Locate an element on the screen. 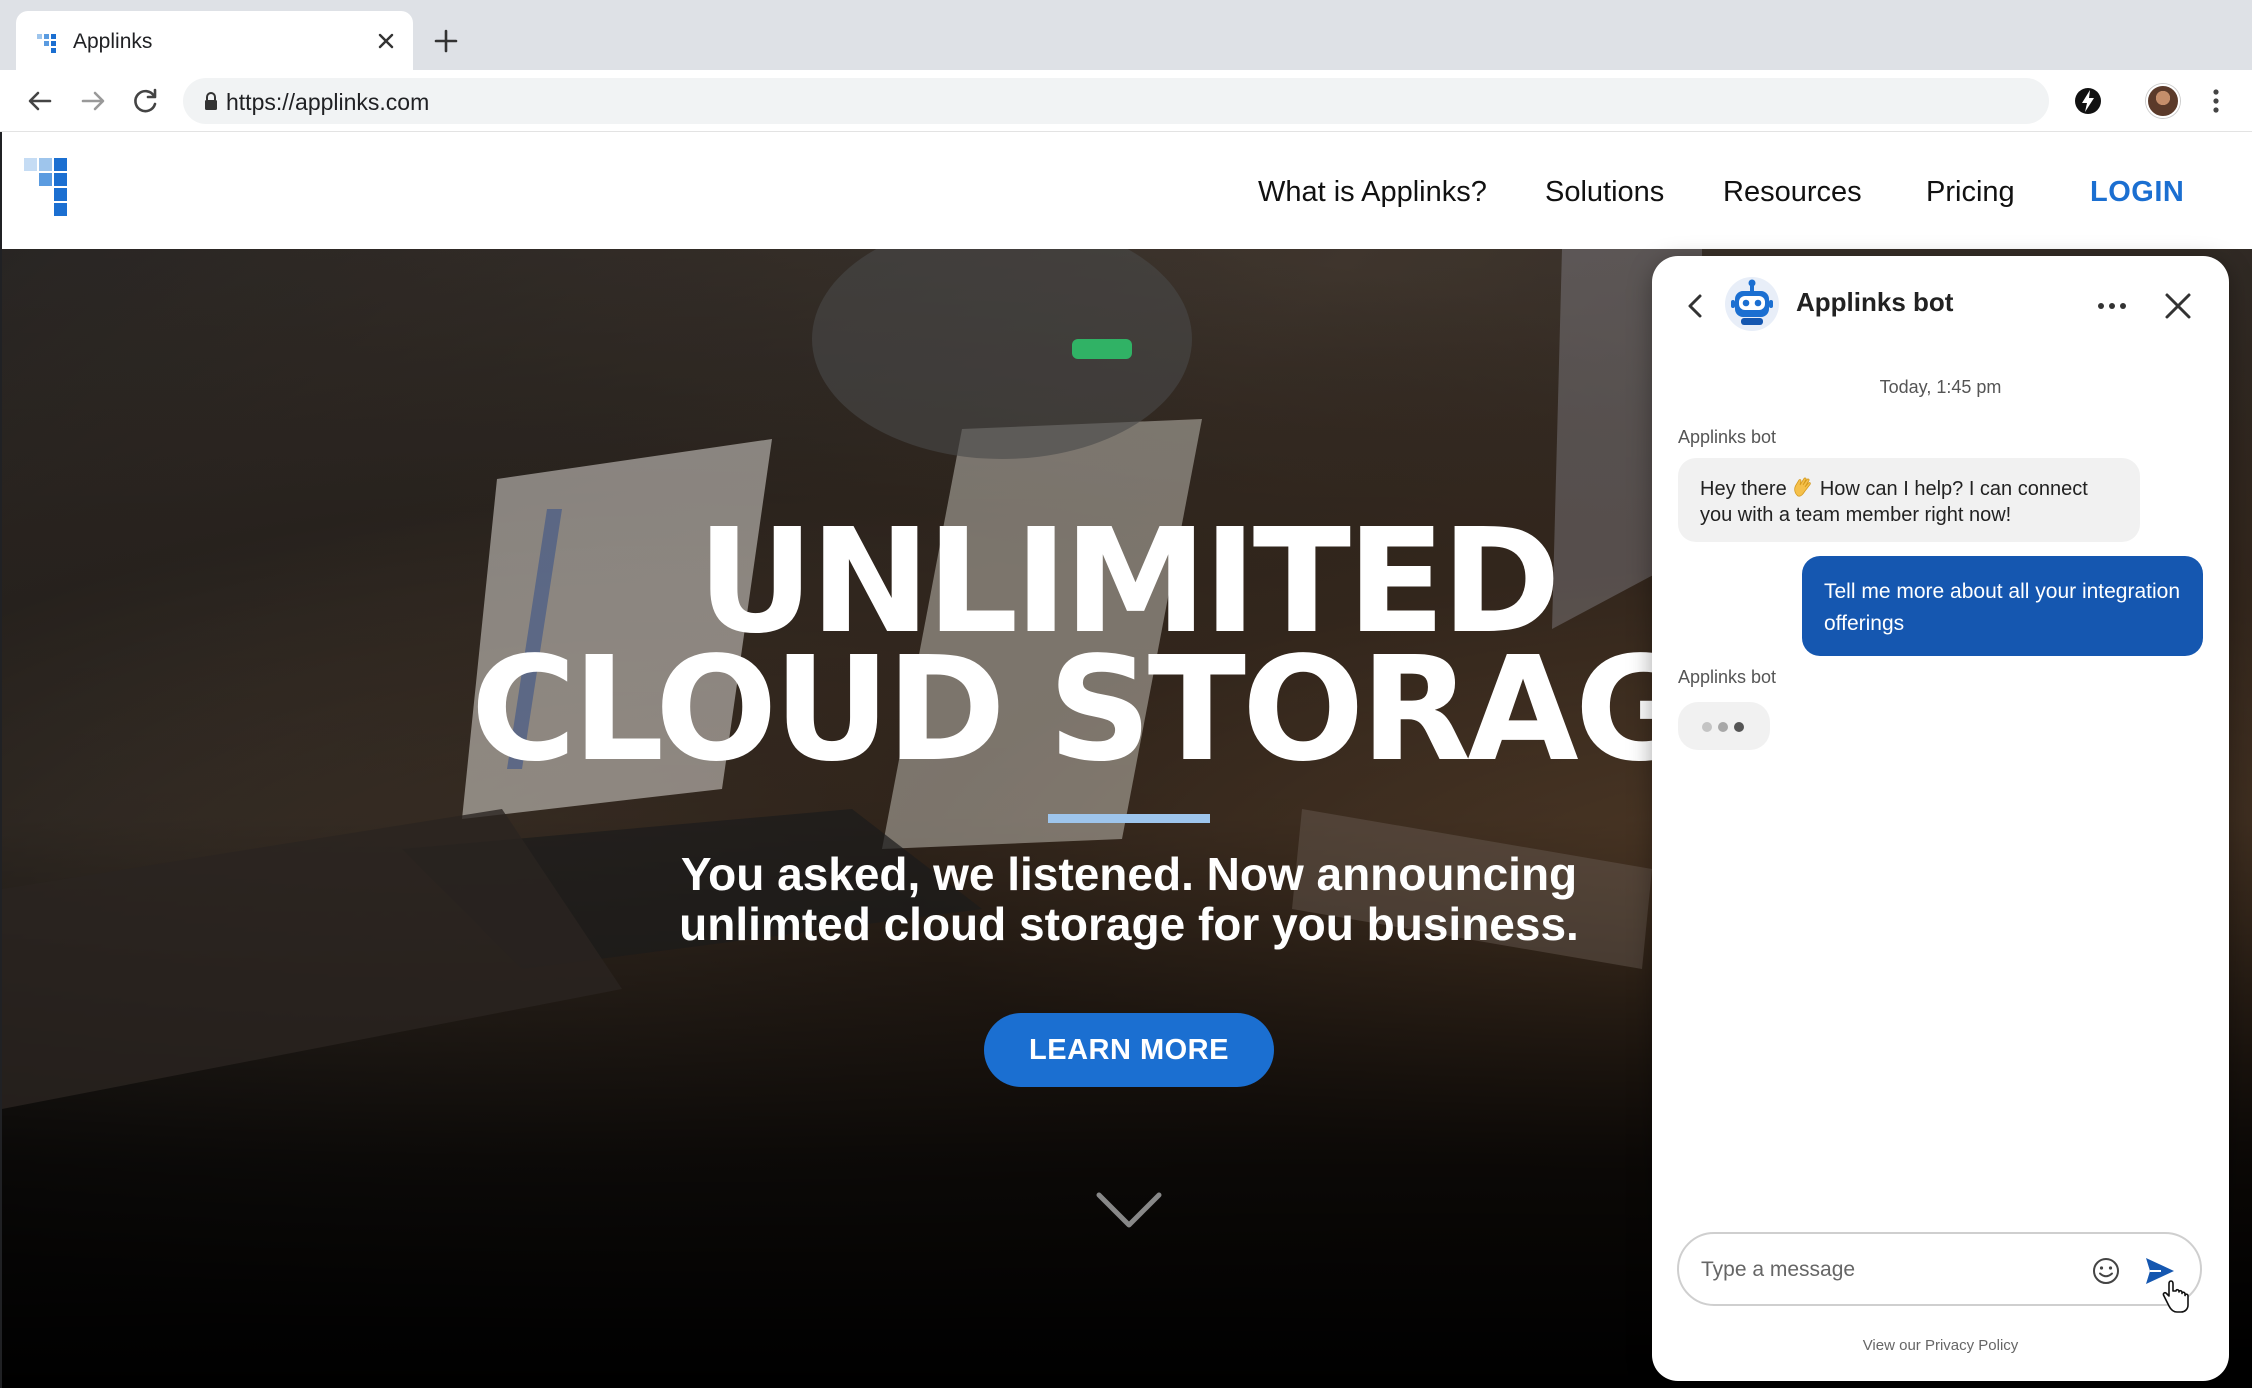 This screenshot has width=2252, height=1388. profile-avatar is located at coordinates (2163, 101).